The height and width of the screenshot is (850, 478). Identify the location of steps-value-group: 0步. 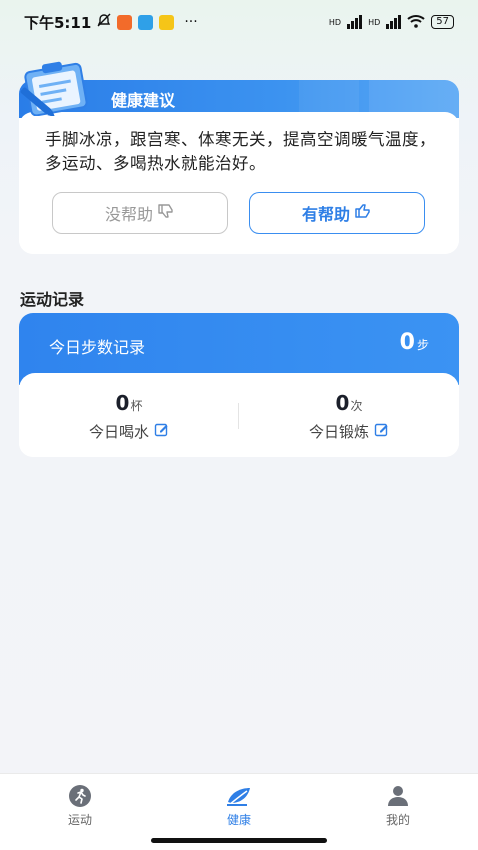
(414, 342).